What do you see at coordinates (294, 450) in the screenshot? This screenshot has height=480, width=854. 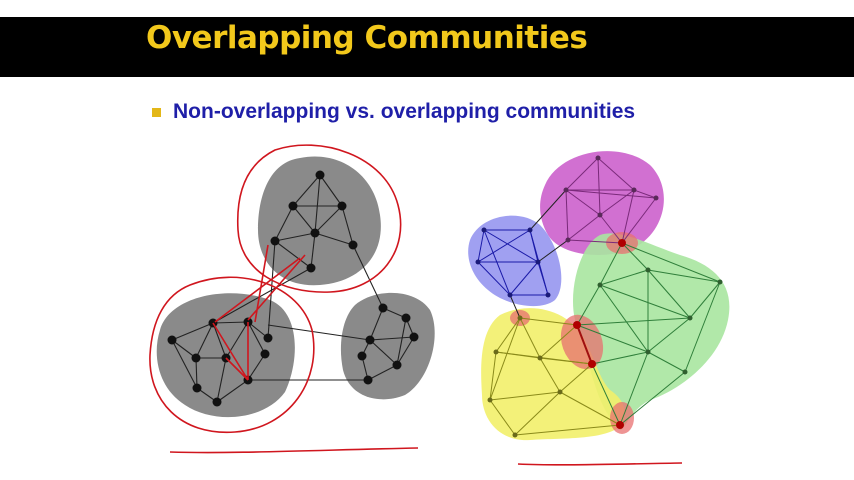 I see `annotation-underline-left` at bounding box center [294, 450].